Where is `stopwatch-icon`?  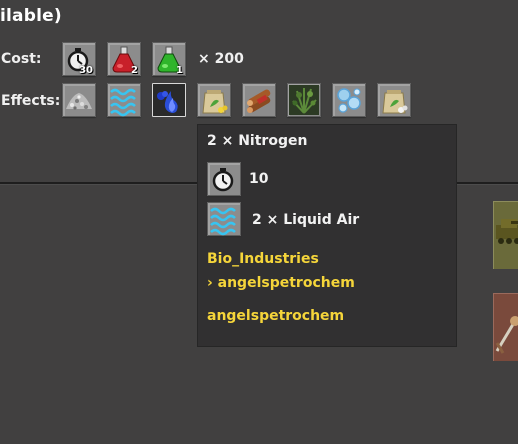 stopwatch-icon is located at coordinates (223, 180).